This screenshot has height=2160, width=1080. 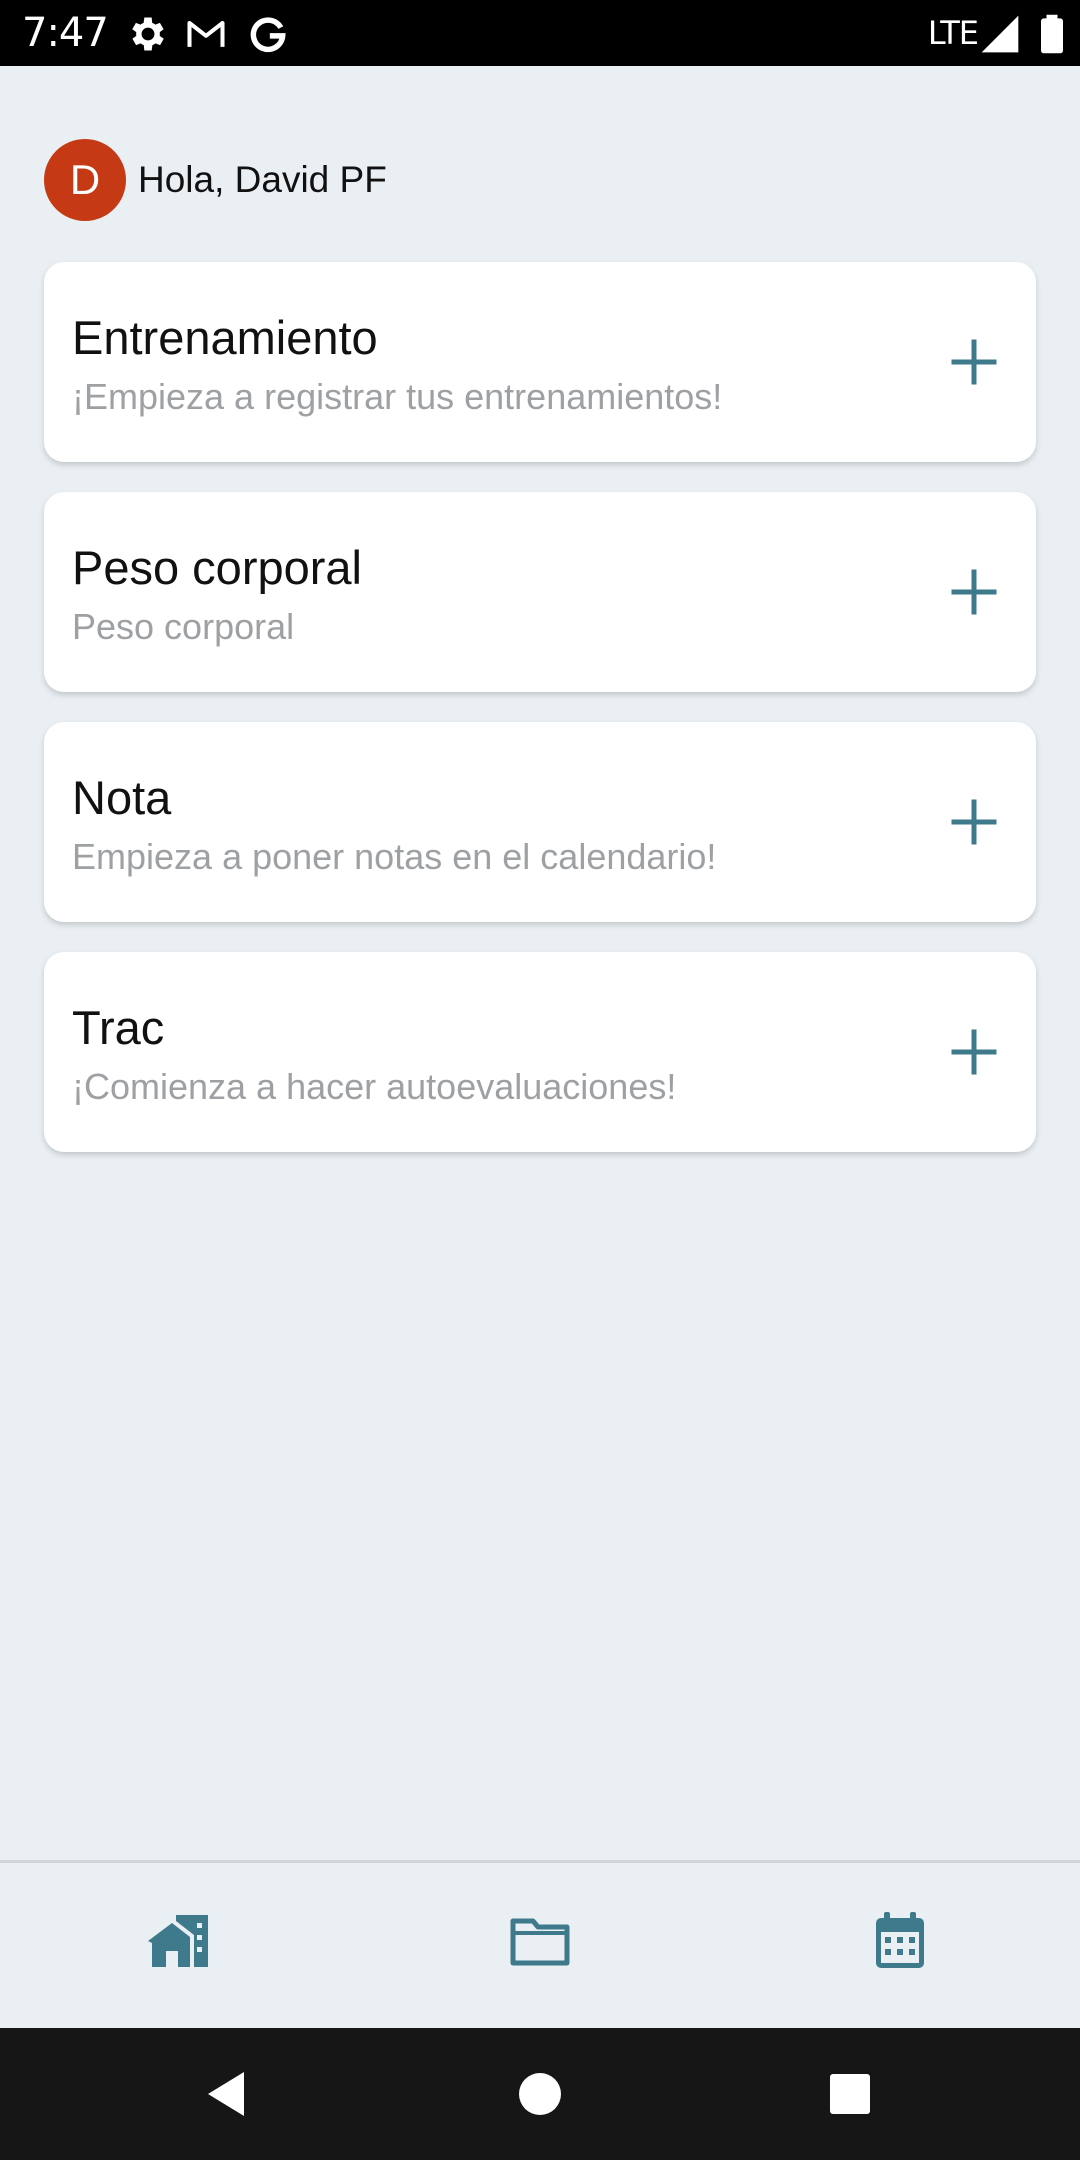 What do you see at coordinates (148, 34) in the screenshot?
I see `gear-icon` at bounding box center [148, 34].